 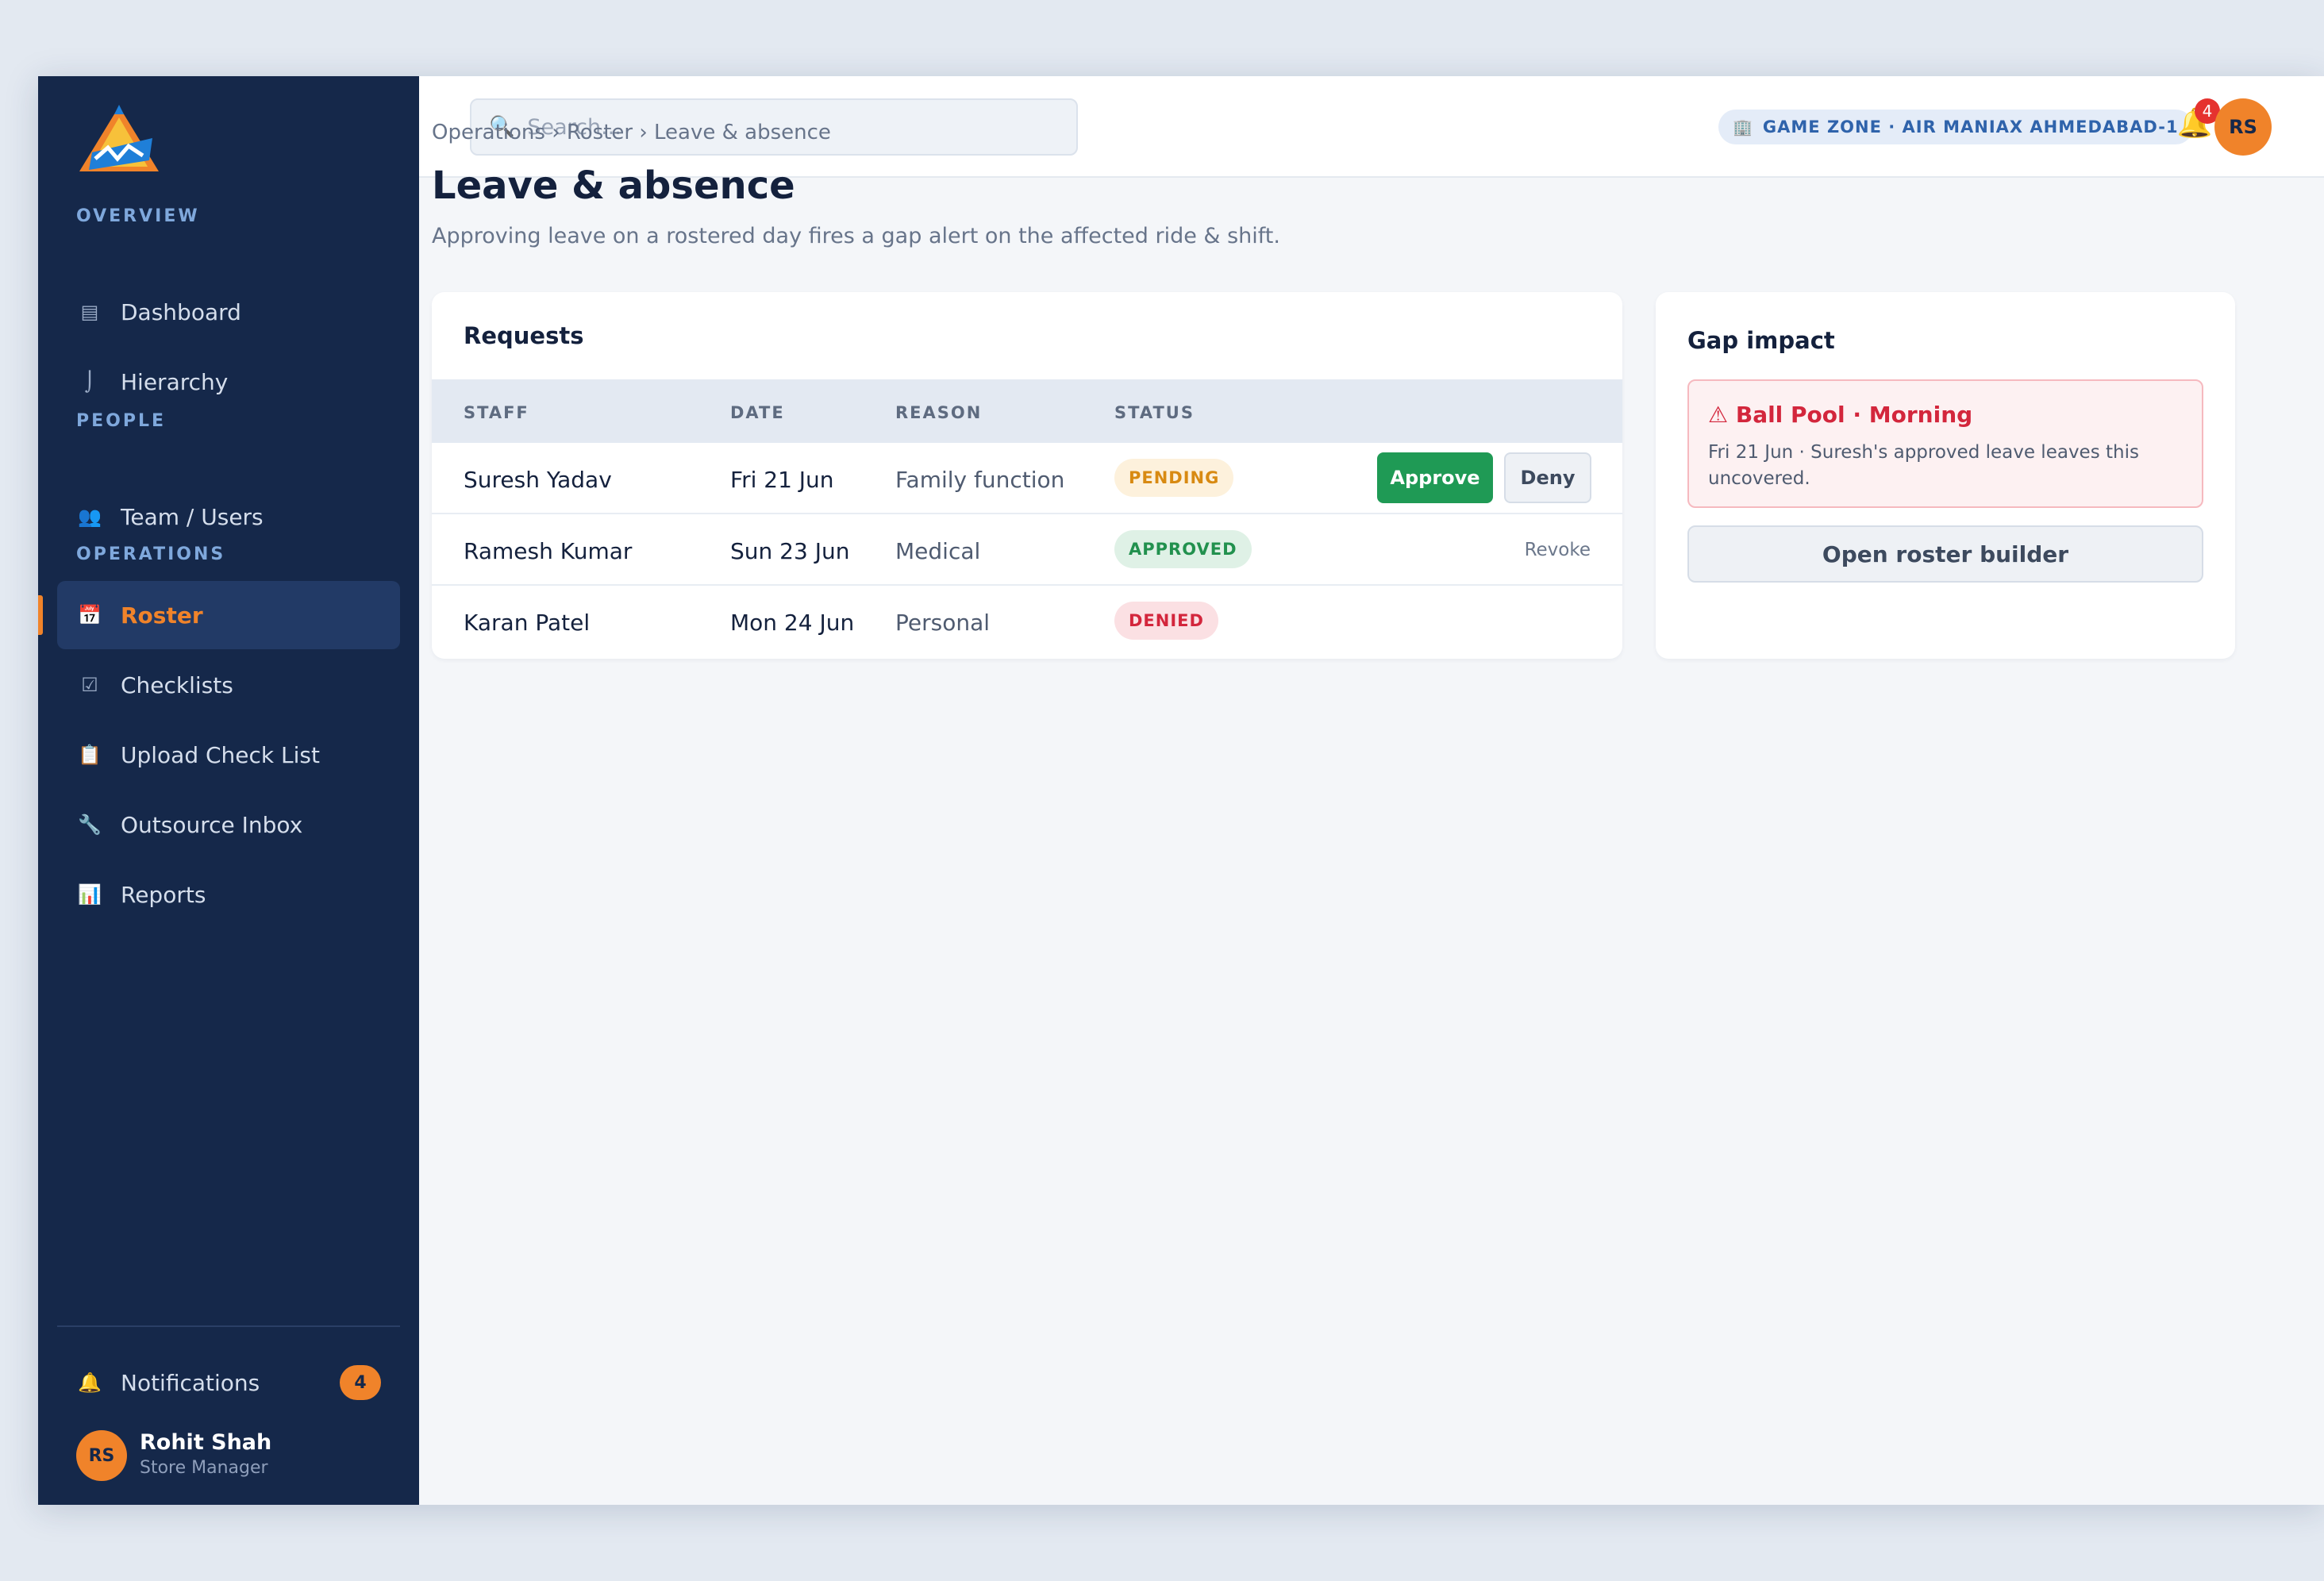 I want to click on sidebar-divider, so click(x=228, y=1326).